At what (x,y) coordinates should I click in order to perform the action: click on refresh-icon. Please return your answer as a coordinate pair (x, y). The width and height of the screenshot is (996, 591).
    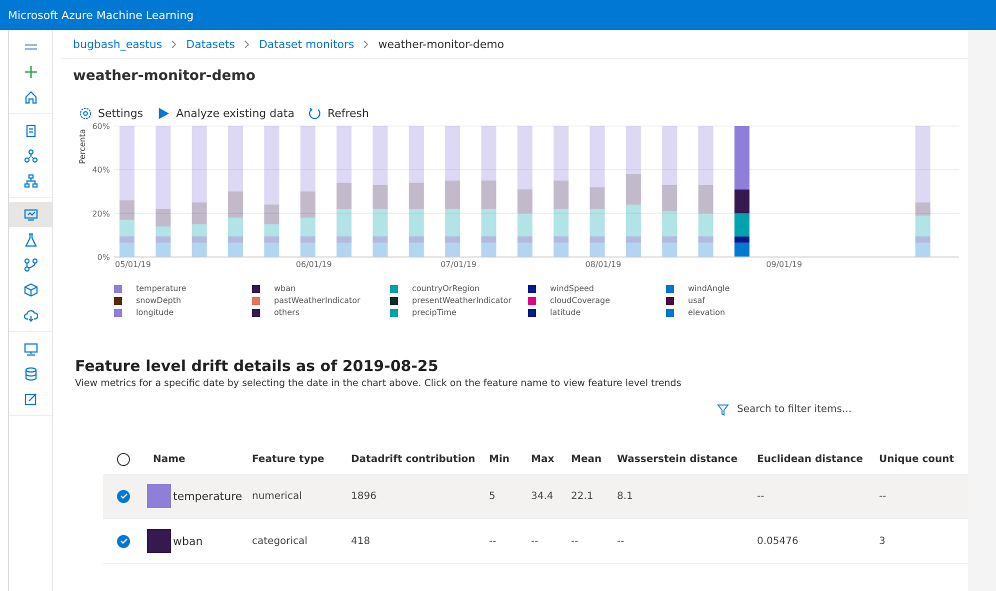
    Looking at the image, I should click on (315, 113).